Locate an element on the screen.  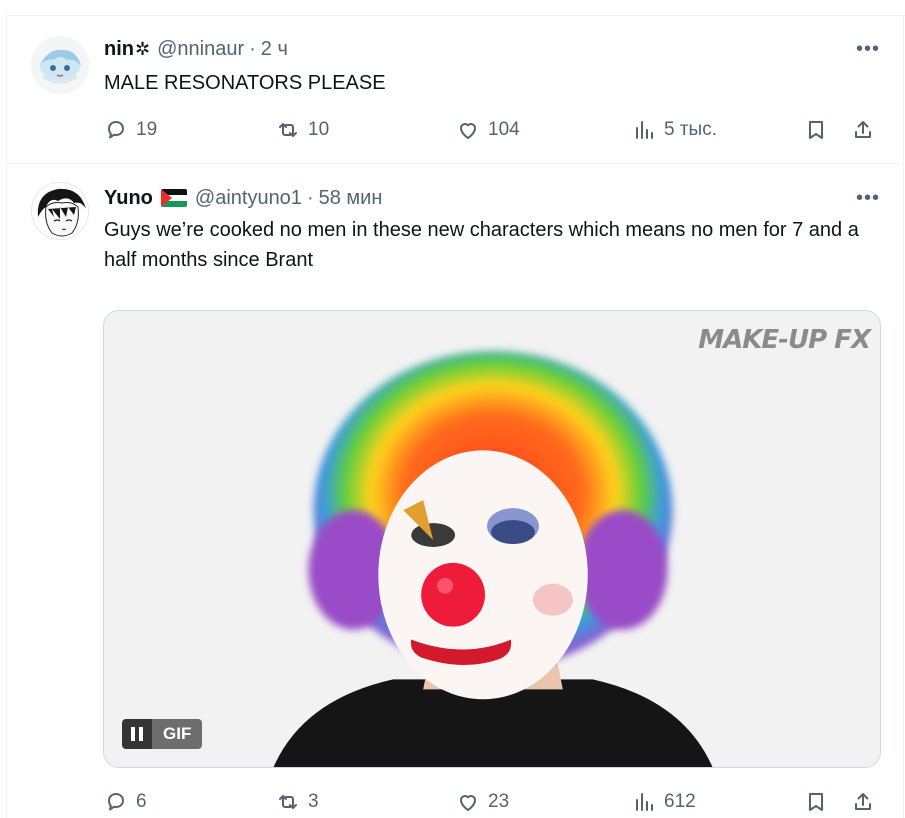
action-bar: 19 10 104 5 тыс. is located at coordinates (493, 130).